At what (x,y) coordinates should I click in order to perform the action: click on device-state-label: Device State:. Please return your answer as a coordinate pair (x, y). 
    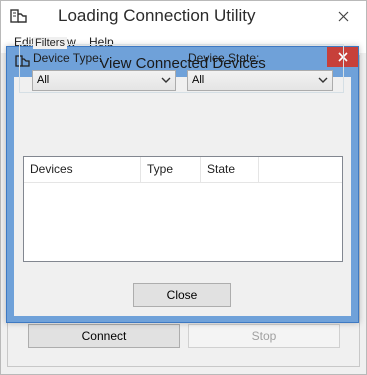
    Looking at the image, I should click on (224, 58).